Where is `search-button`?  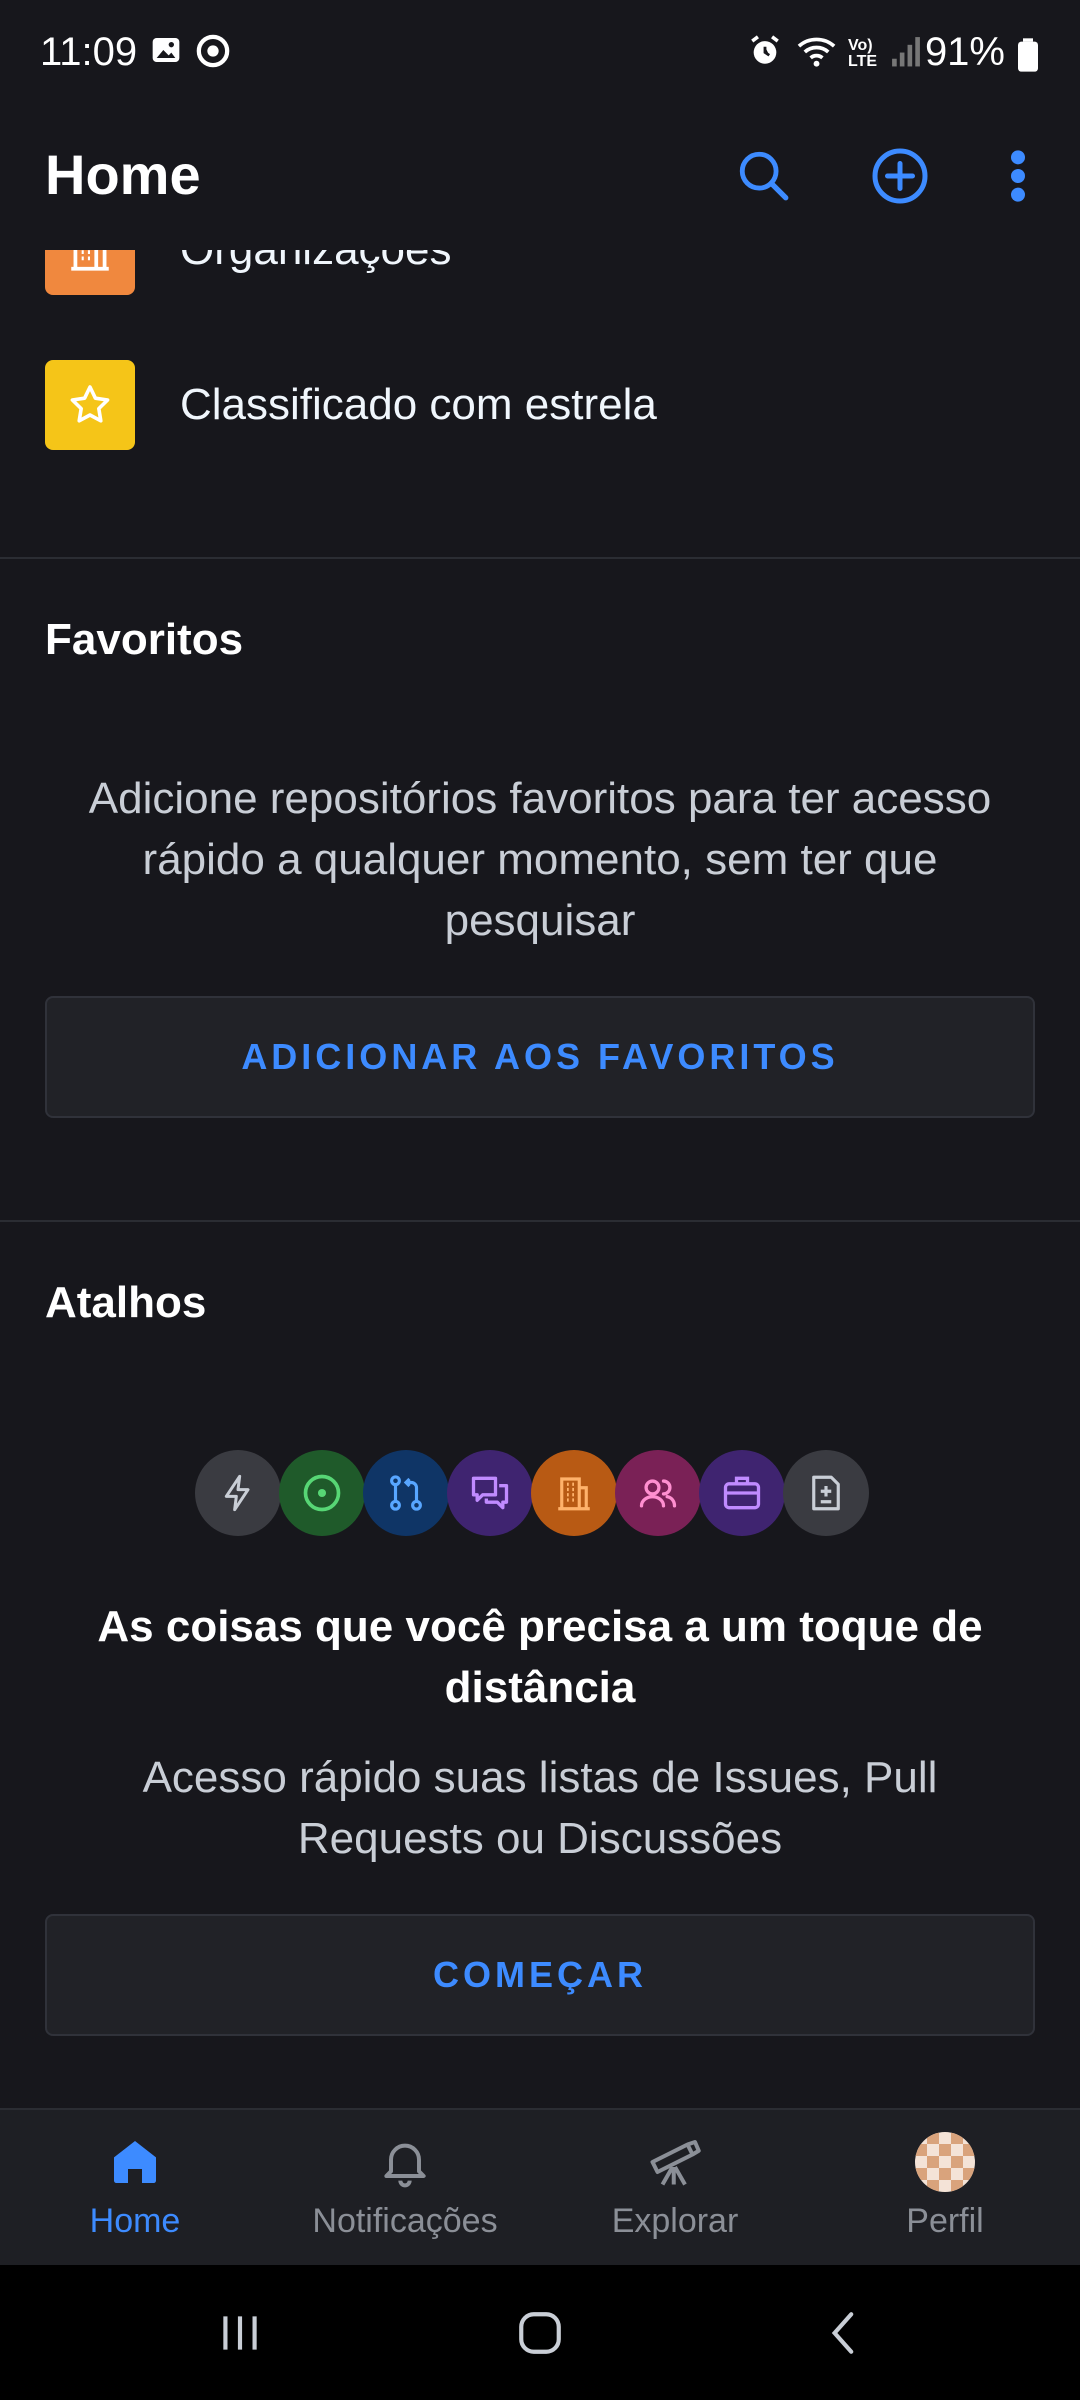 search-button is located at coordinates (764, 178).